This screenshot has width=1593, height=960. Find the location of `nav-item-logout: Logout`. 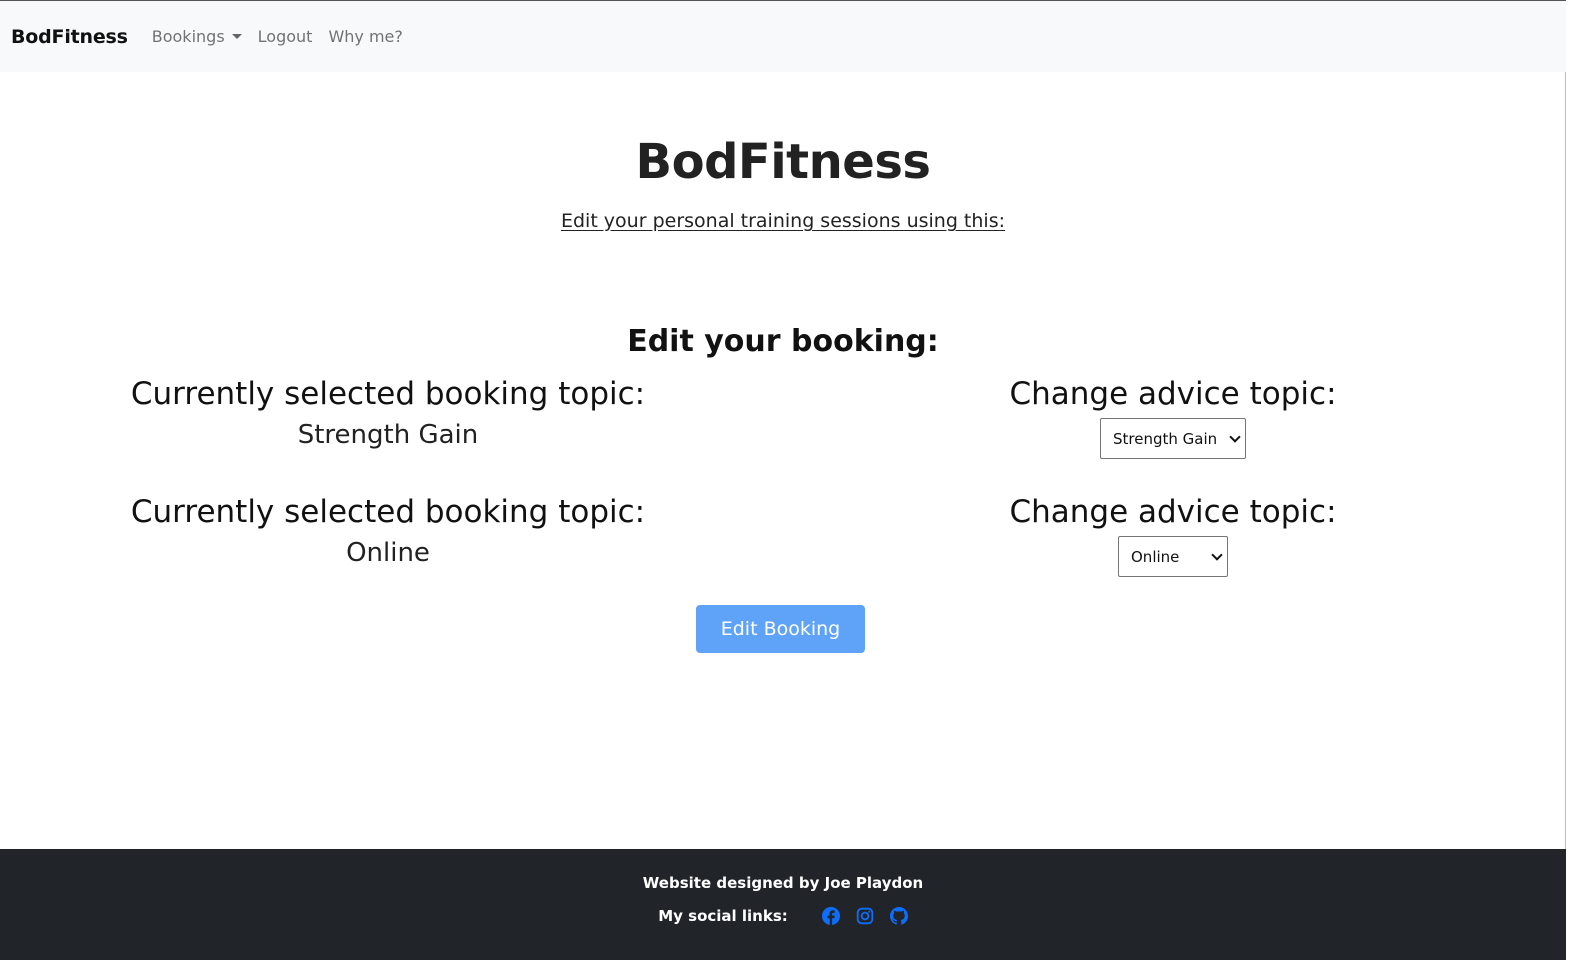

nav-item-logout: Logout is located at coordinates (285, 36).